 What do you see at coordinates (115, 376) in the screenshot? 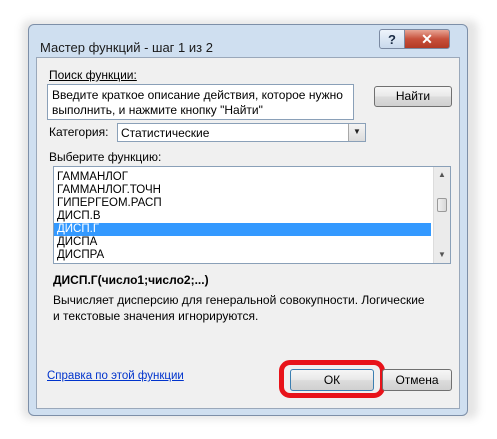
I see `function-help-link: Справка по этой функции` at bounding box center [115, 376].